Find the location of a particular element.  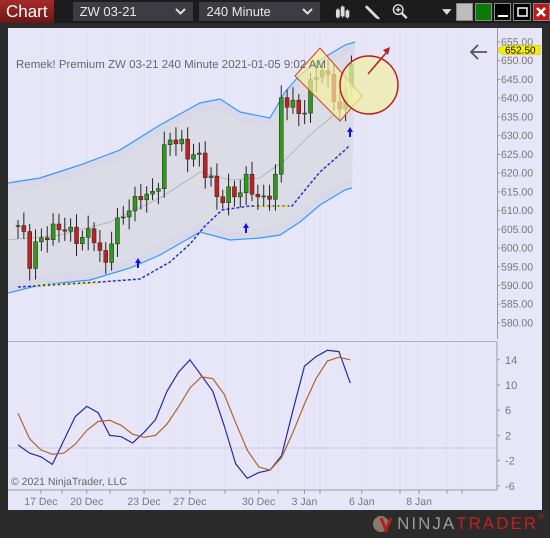

logo-icon is located at coordinates (383, 524).